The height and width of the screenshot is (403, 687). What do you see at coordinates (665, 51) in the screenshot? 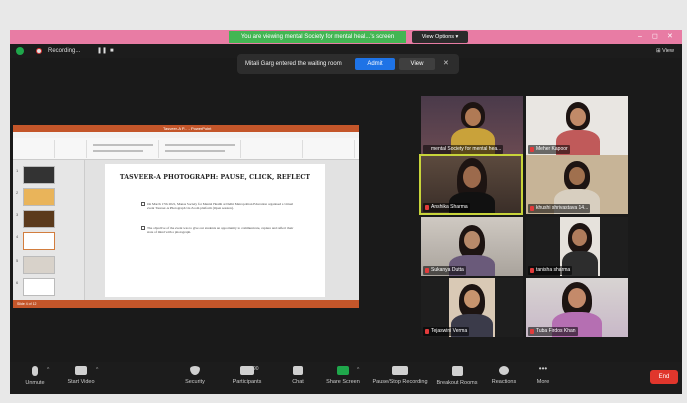
I see `view-button: ⊞ View` at bounding box center [665, 51].